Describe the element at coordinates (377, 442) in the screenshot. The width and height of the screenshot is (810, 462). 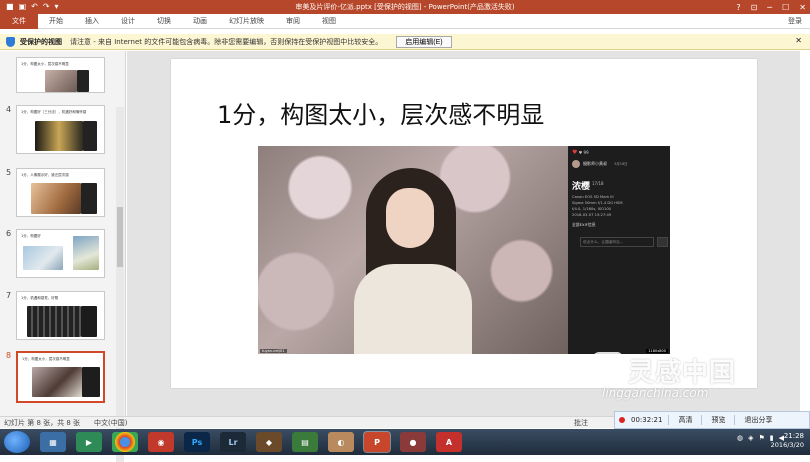
I see `powerpoint-taskbar-icon: P` at that location.